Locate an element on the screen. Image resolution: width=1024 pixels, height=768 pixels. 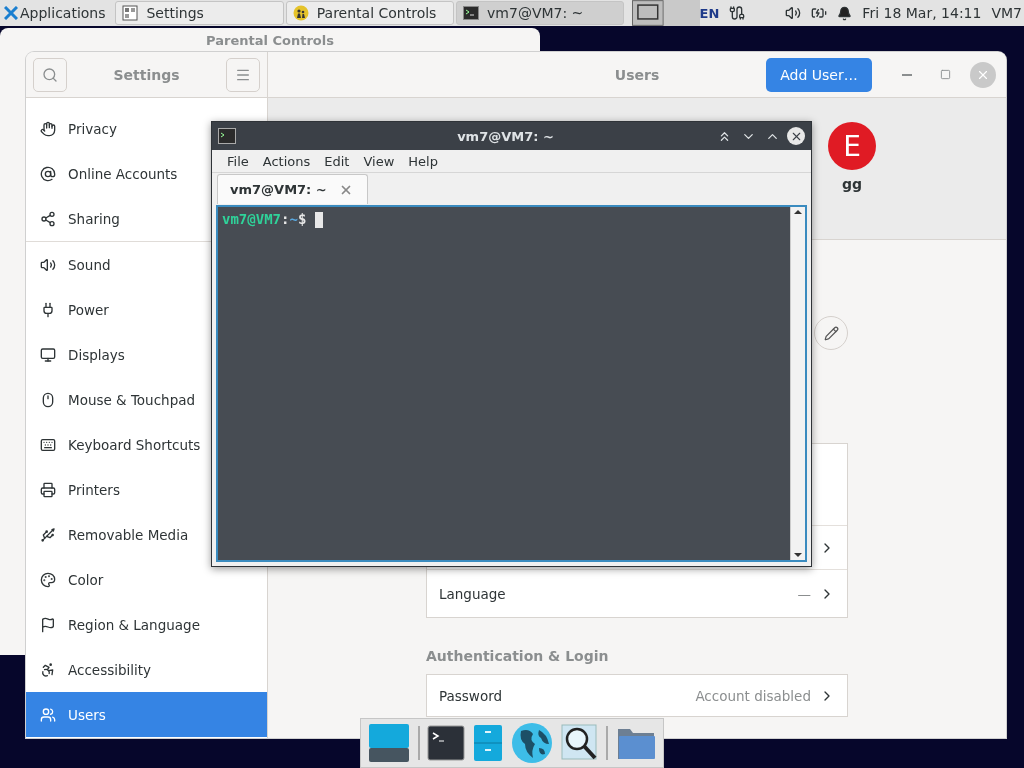
at-sign-icon is located at coordinates (48, 173).